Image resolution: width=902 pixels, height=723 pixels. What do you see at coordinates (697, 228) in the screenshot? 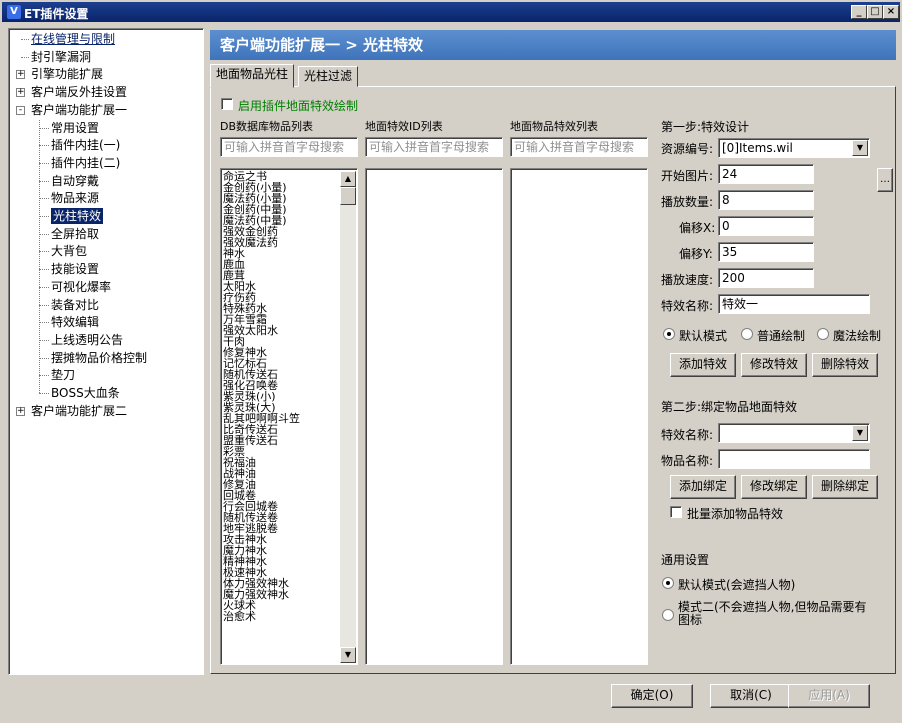
I see `offset-x-label: 偏移X:` at bounding box center [697, 228].